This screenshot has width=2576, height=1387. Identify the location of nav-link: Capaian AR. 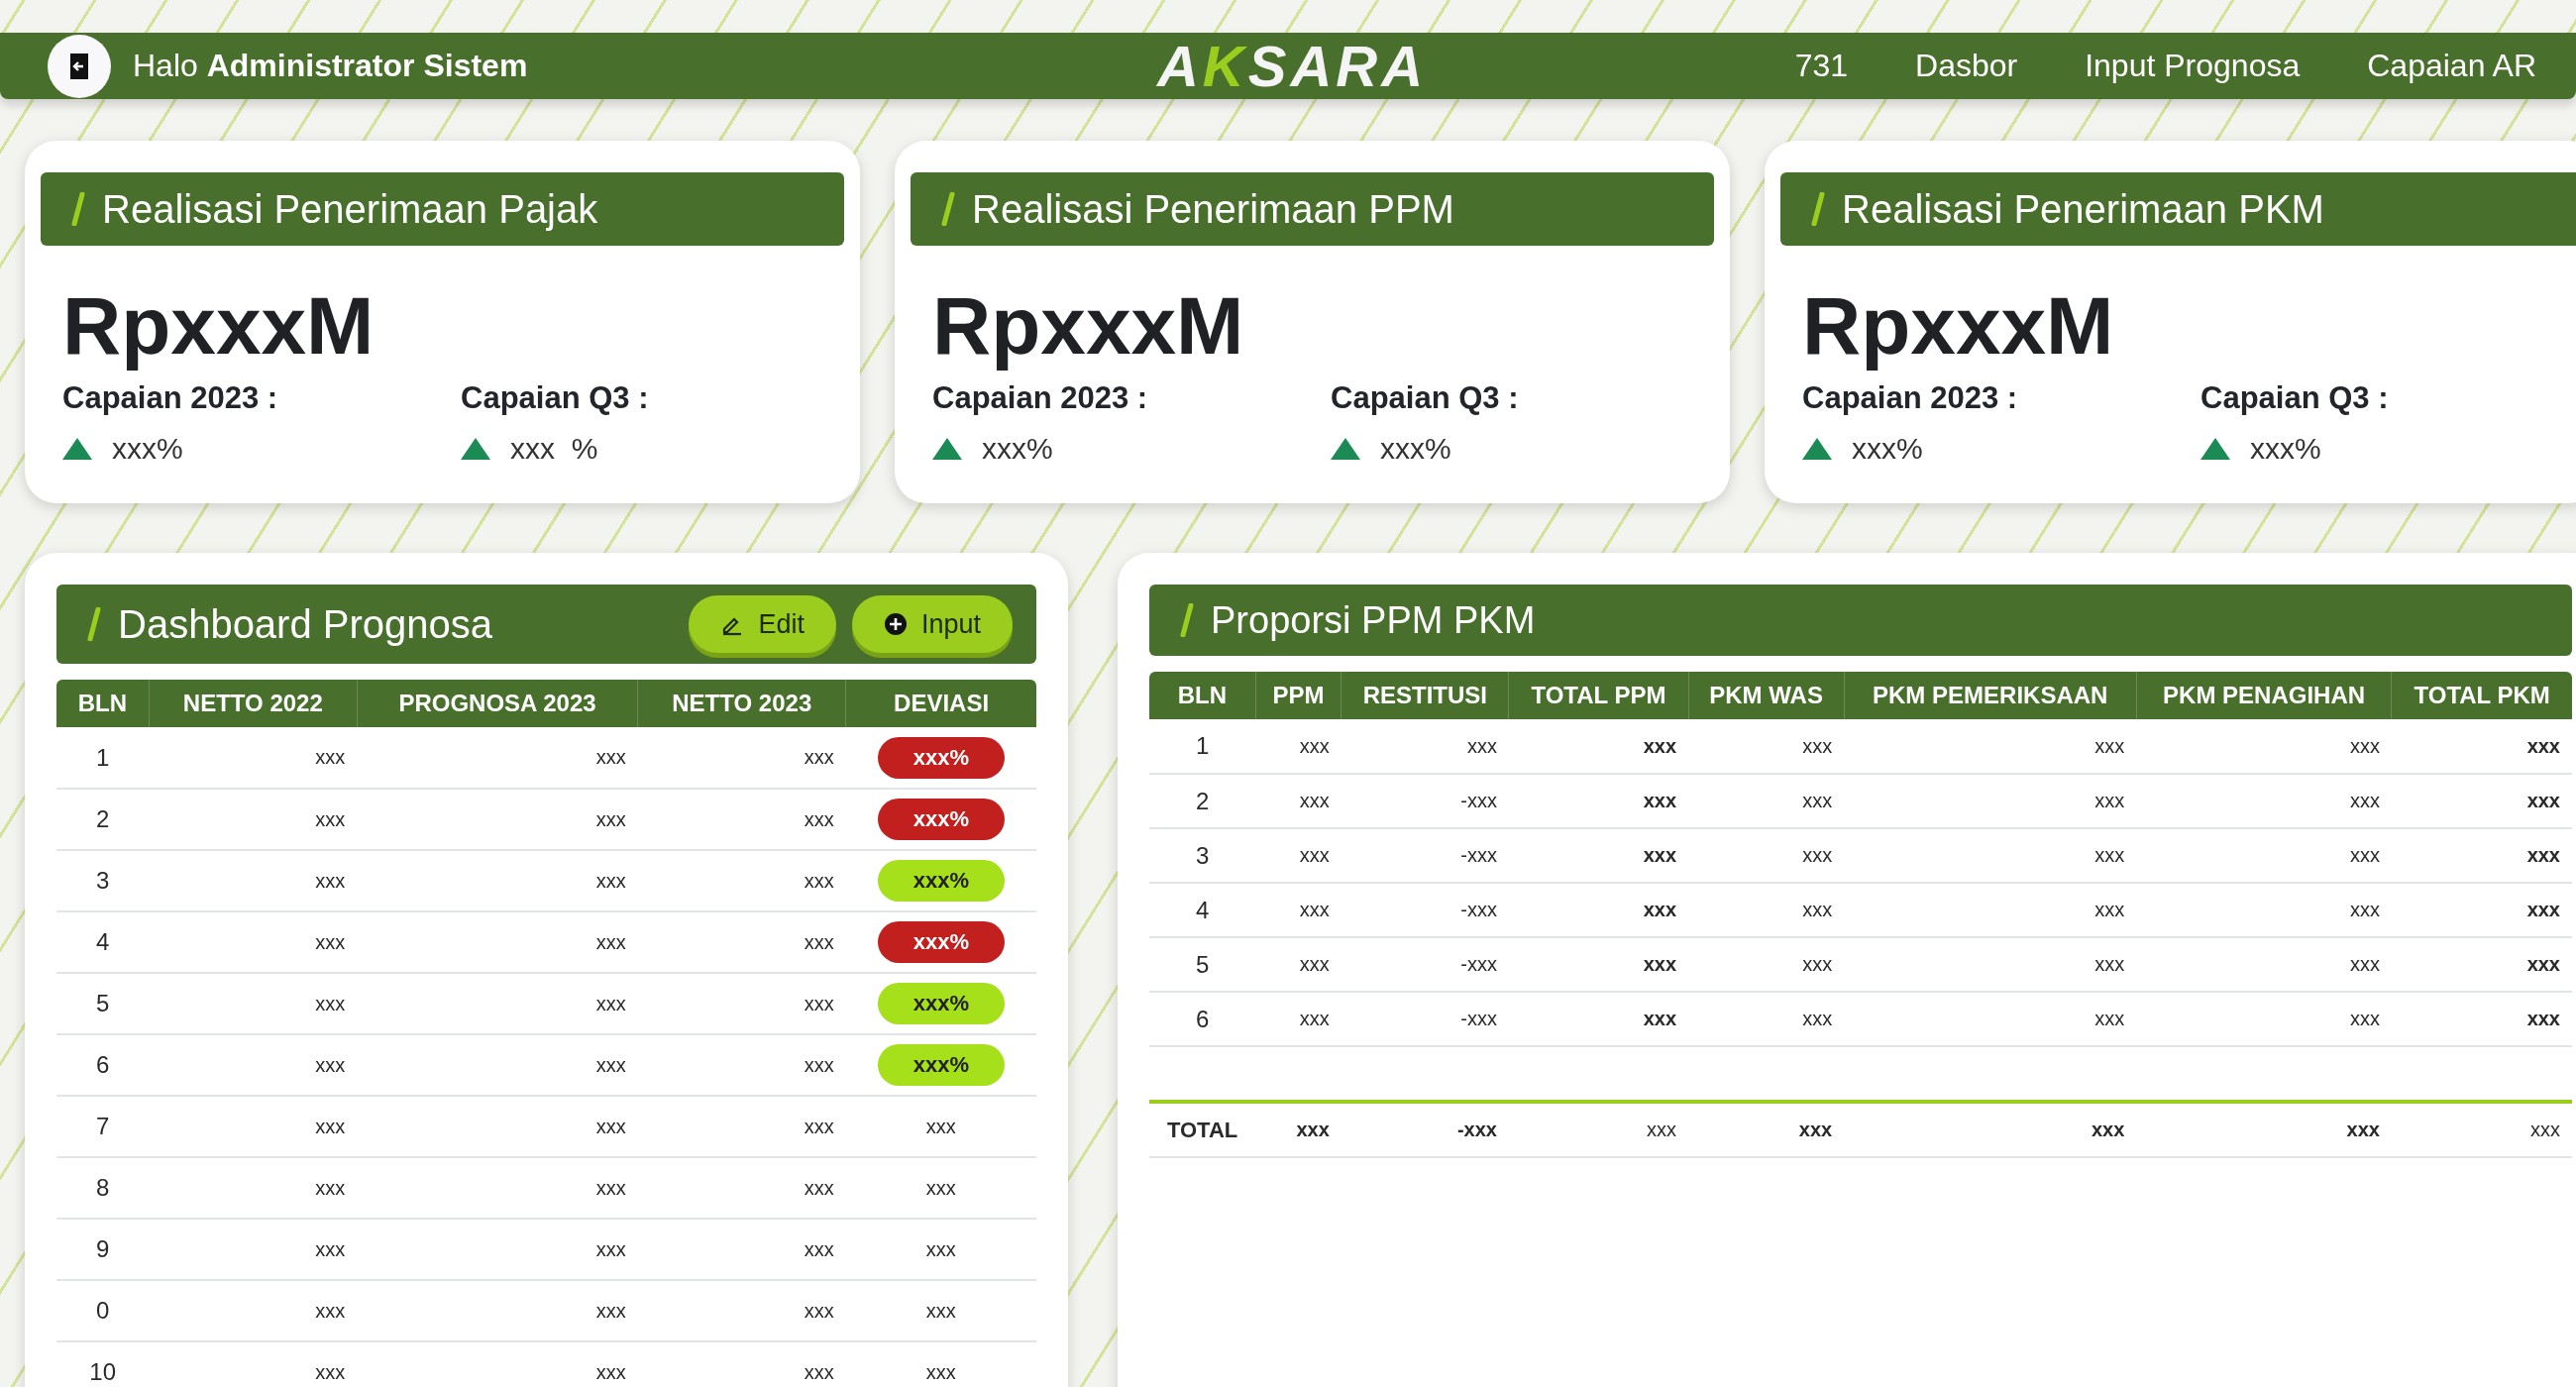
(2451, 66).